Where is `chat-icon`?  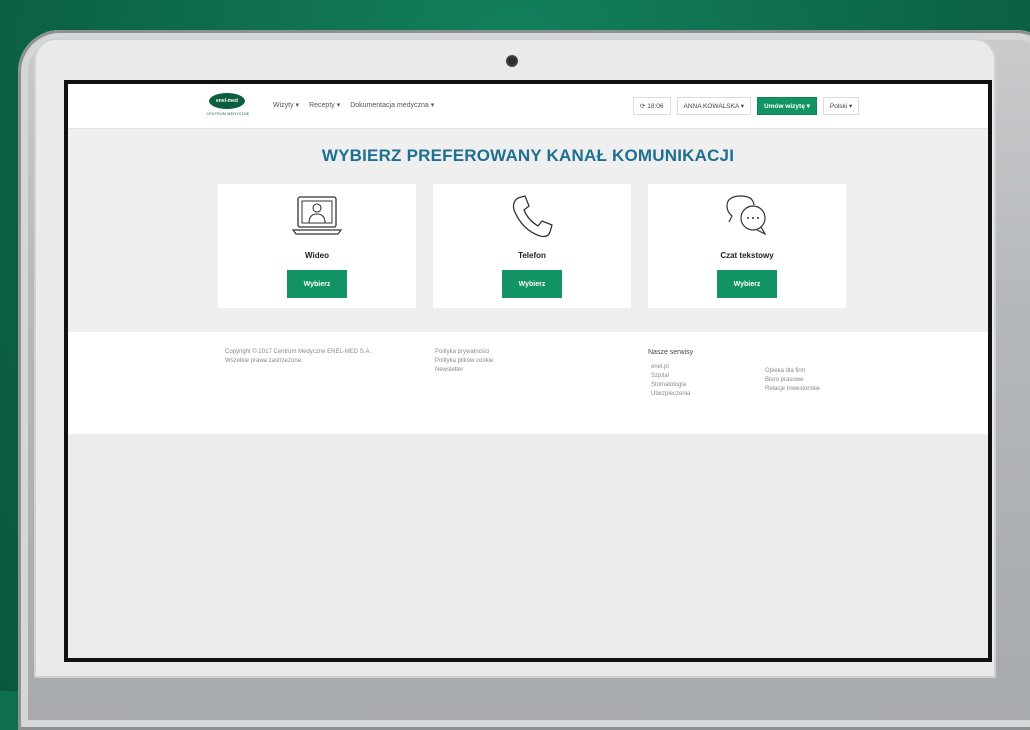 chat-icon is located at coordinates (747, 218).